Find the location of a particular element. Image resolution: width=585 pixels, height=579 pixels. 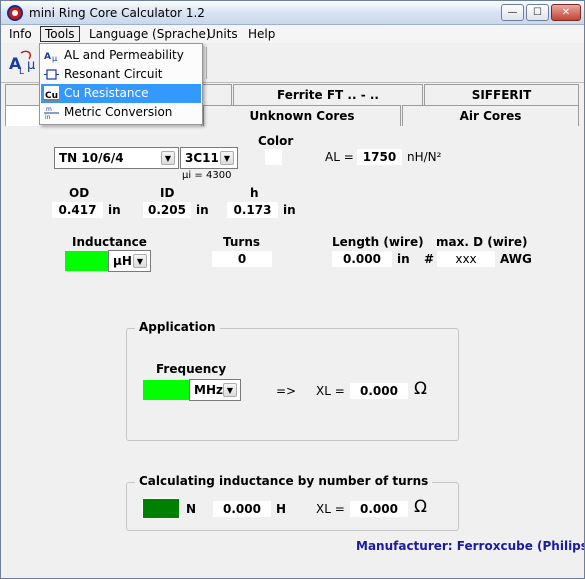

tab-sifferit: SIFFERIT is located at coordinates (501, 94).